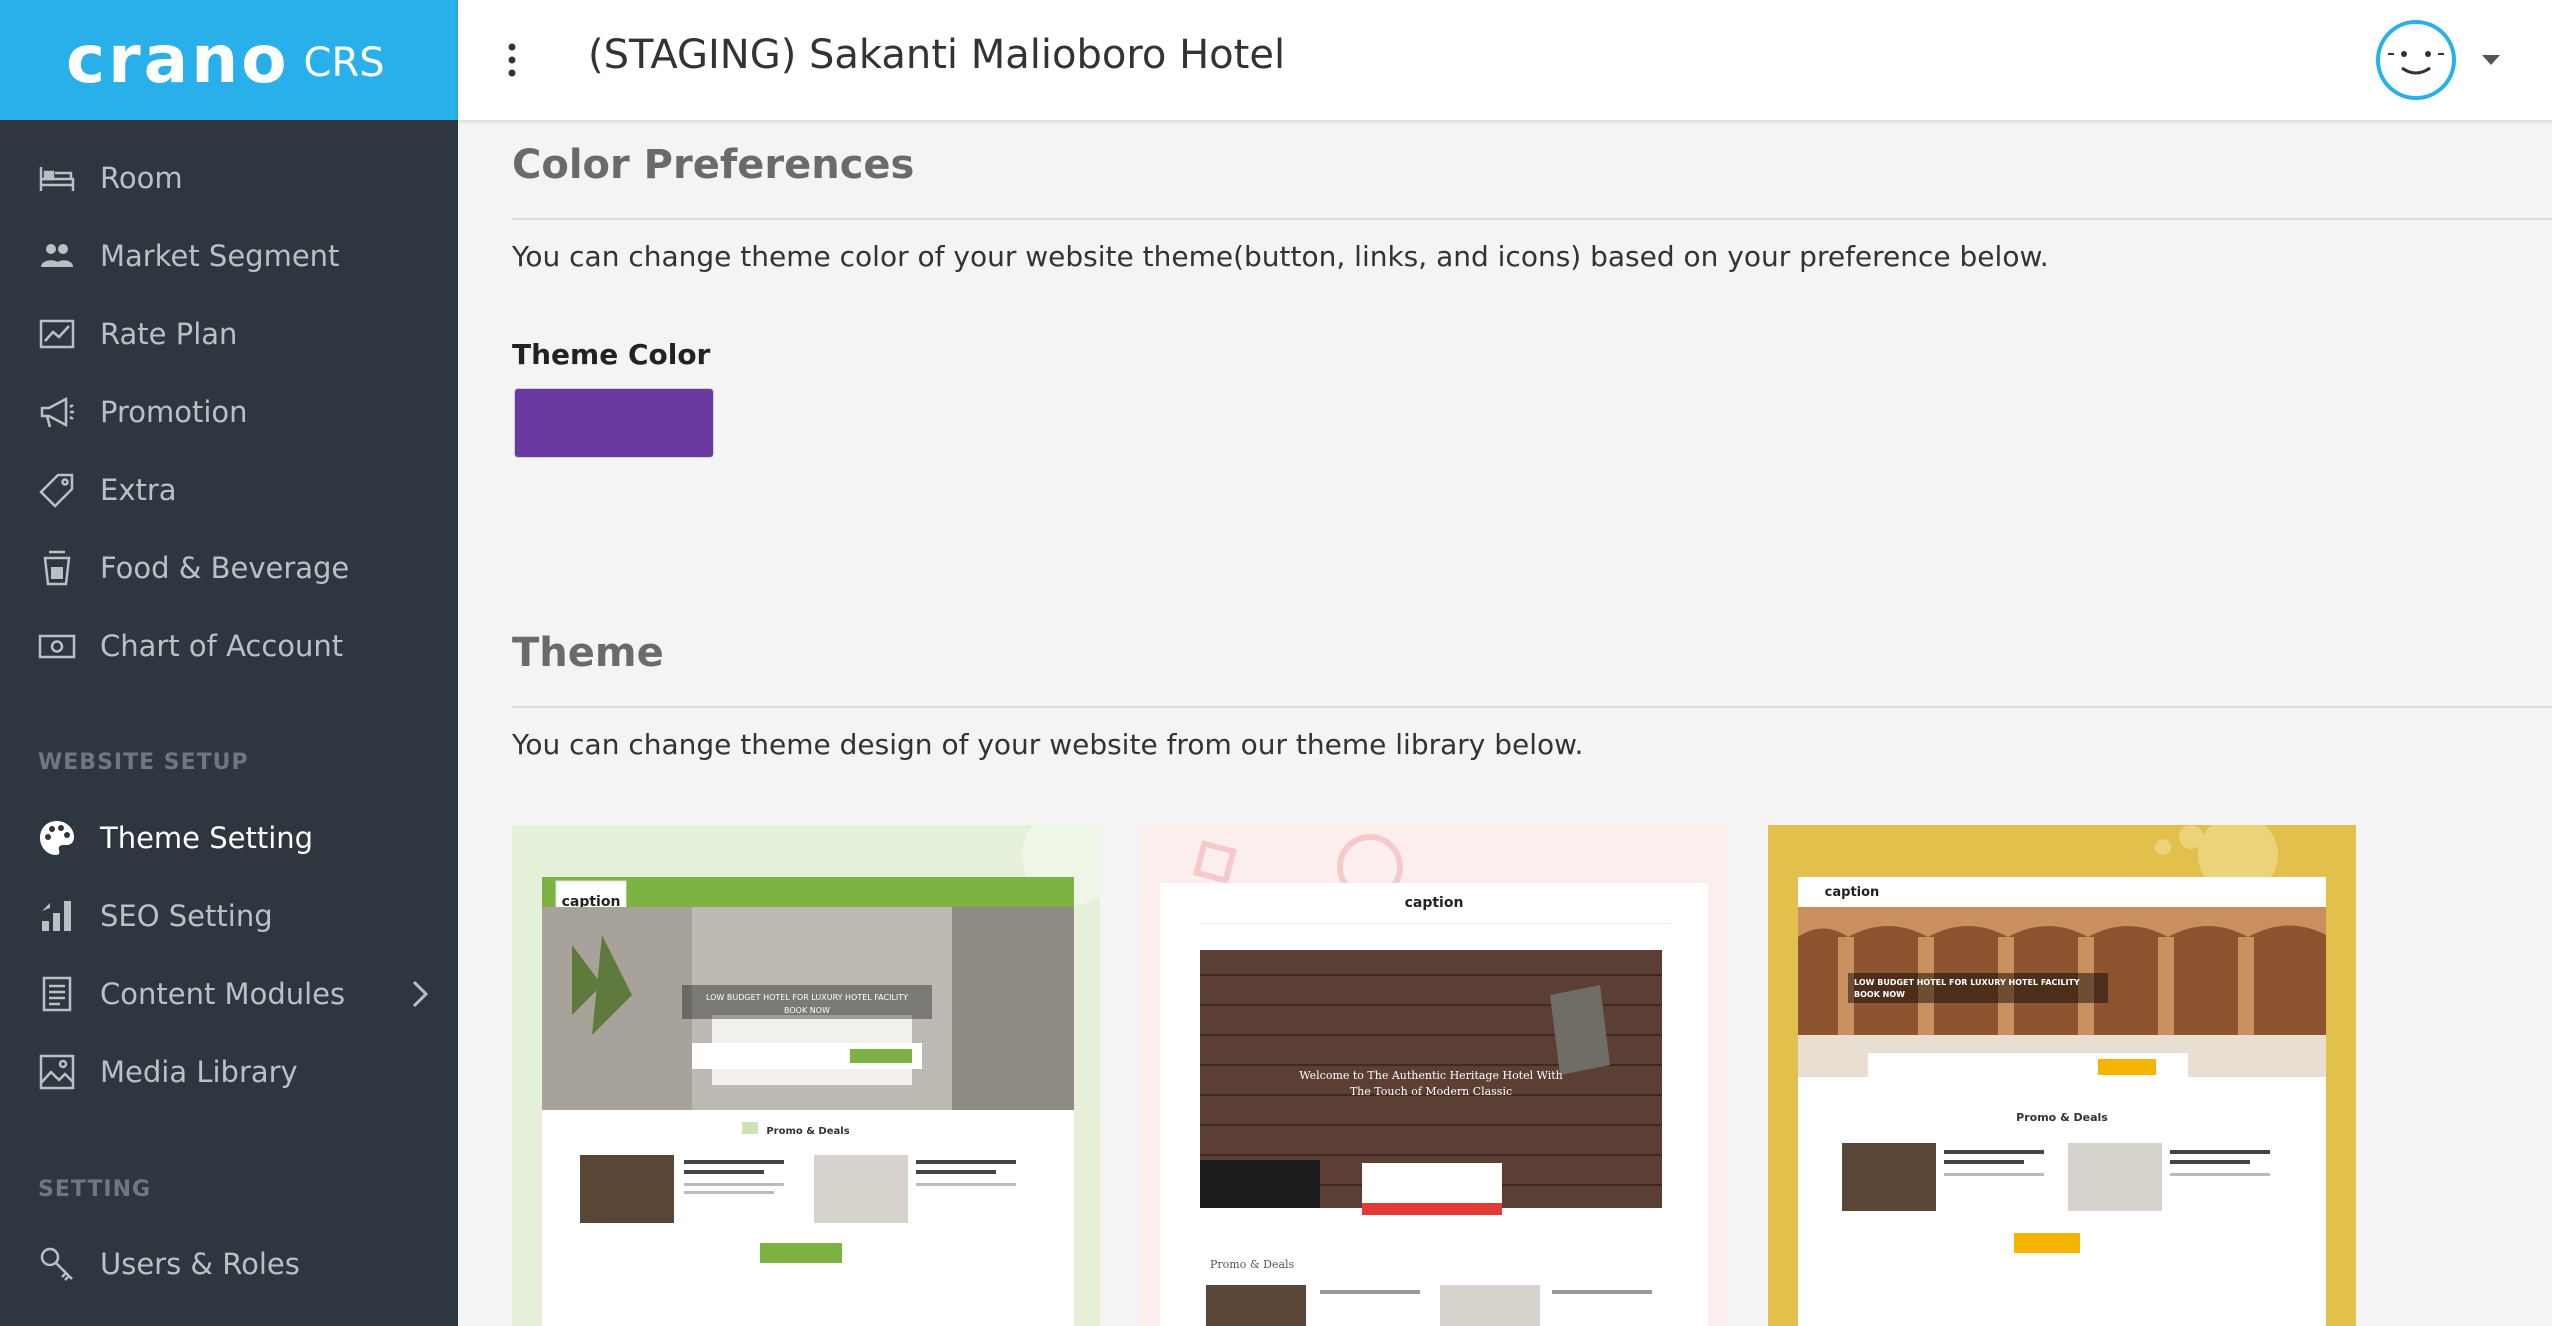  What do you see at coordinates (95, 1189) in the screenshot?
I see `section-label-setting: SETTING` at bounding box center [95, 1189].